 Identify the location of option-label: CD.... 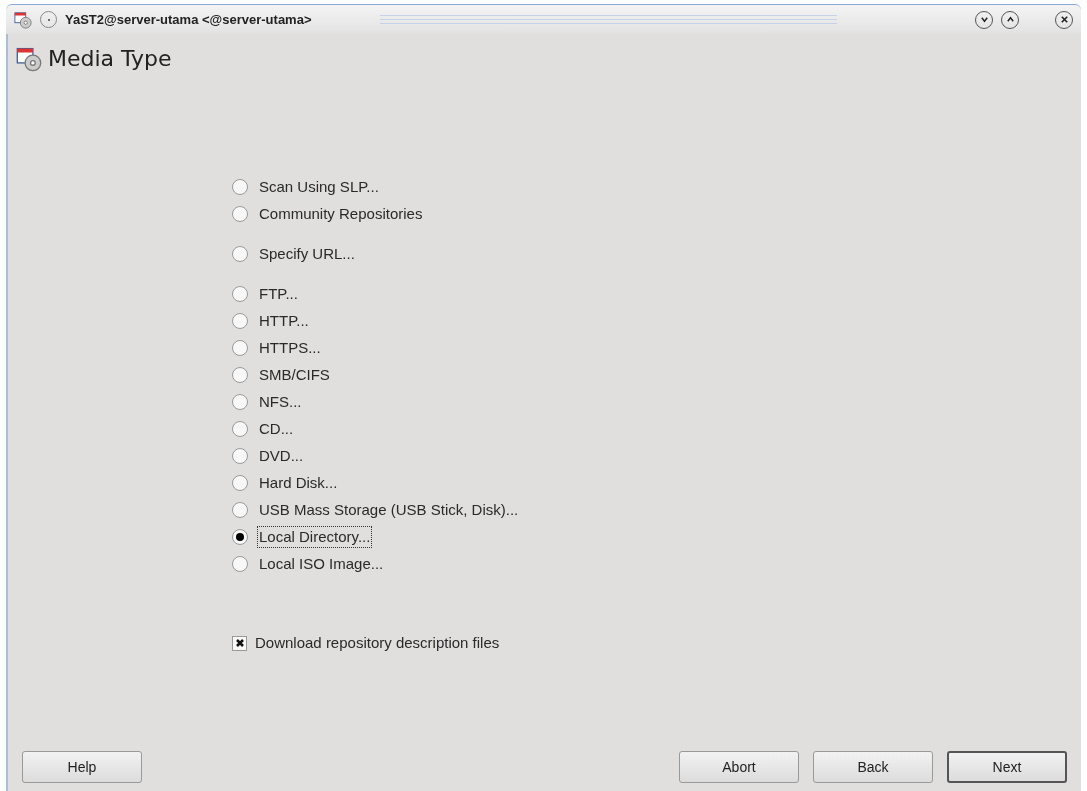
(276, 428).